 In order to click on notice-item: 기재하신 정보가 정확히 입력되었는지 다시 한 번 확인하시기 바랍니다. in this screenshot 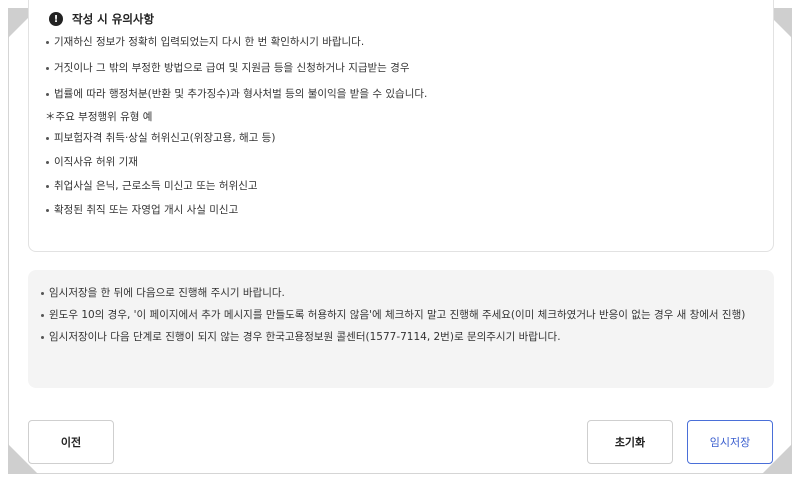, I will do `click(401, 41)`.